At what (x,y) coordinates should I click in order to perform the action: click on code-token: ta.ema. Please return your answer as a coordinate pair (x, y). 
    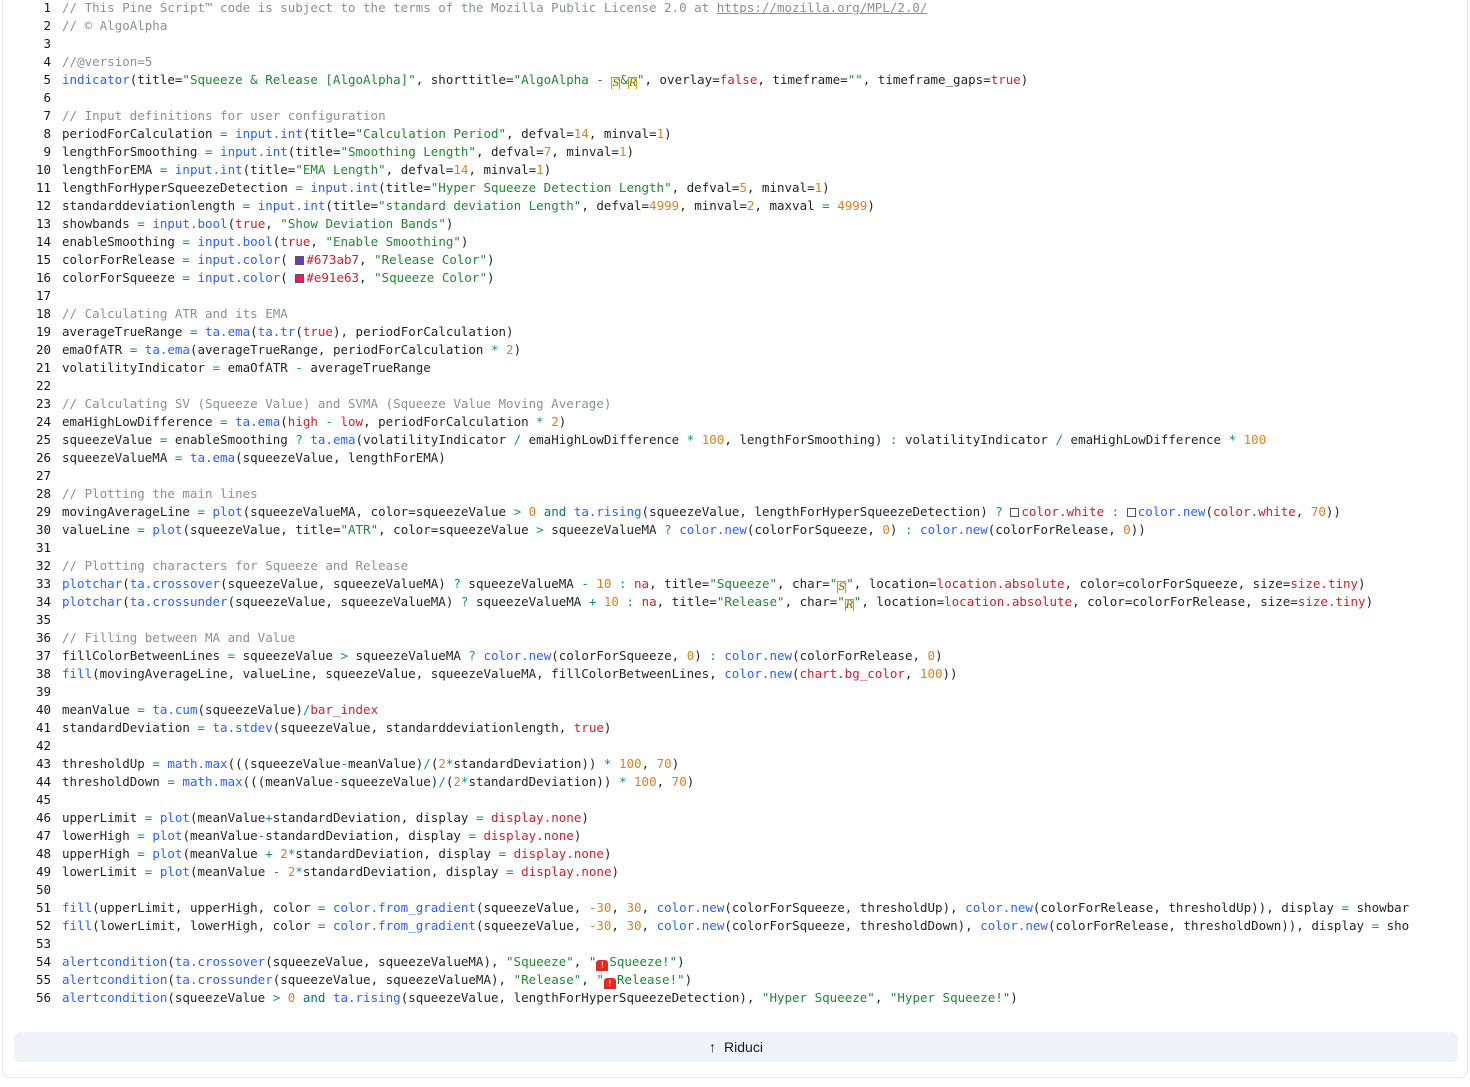
    Looking at the image, I should click on (212, 457).